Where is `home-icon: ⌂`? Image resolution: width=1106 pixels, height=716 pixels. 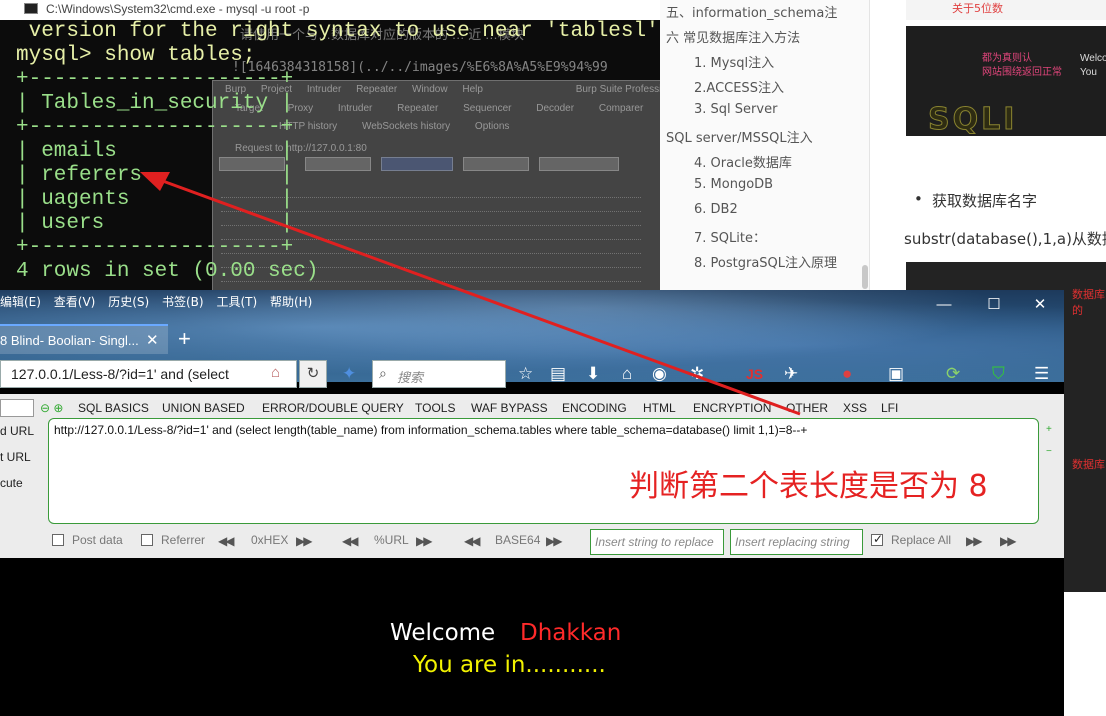
home-icon: ⌂ is located at coordinates (275, 372).